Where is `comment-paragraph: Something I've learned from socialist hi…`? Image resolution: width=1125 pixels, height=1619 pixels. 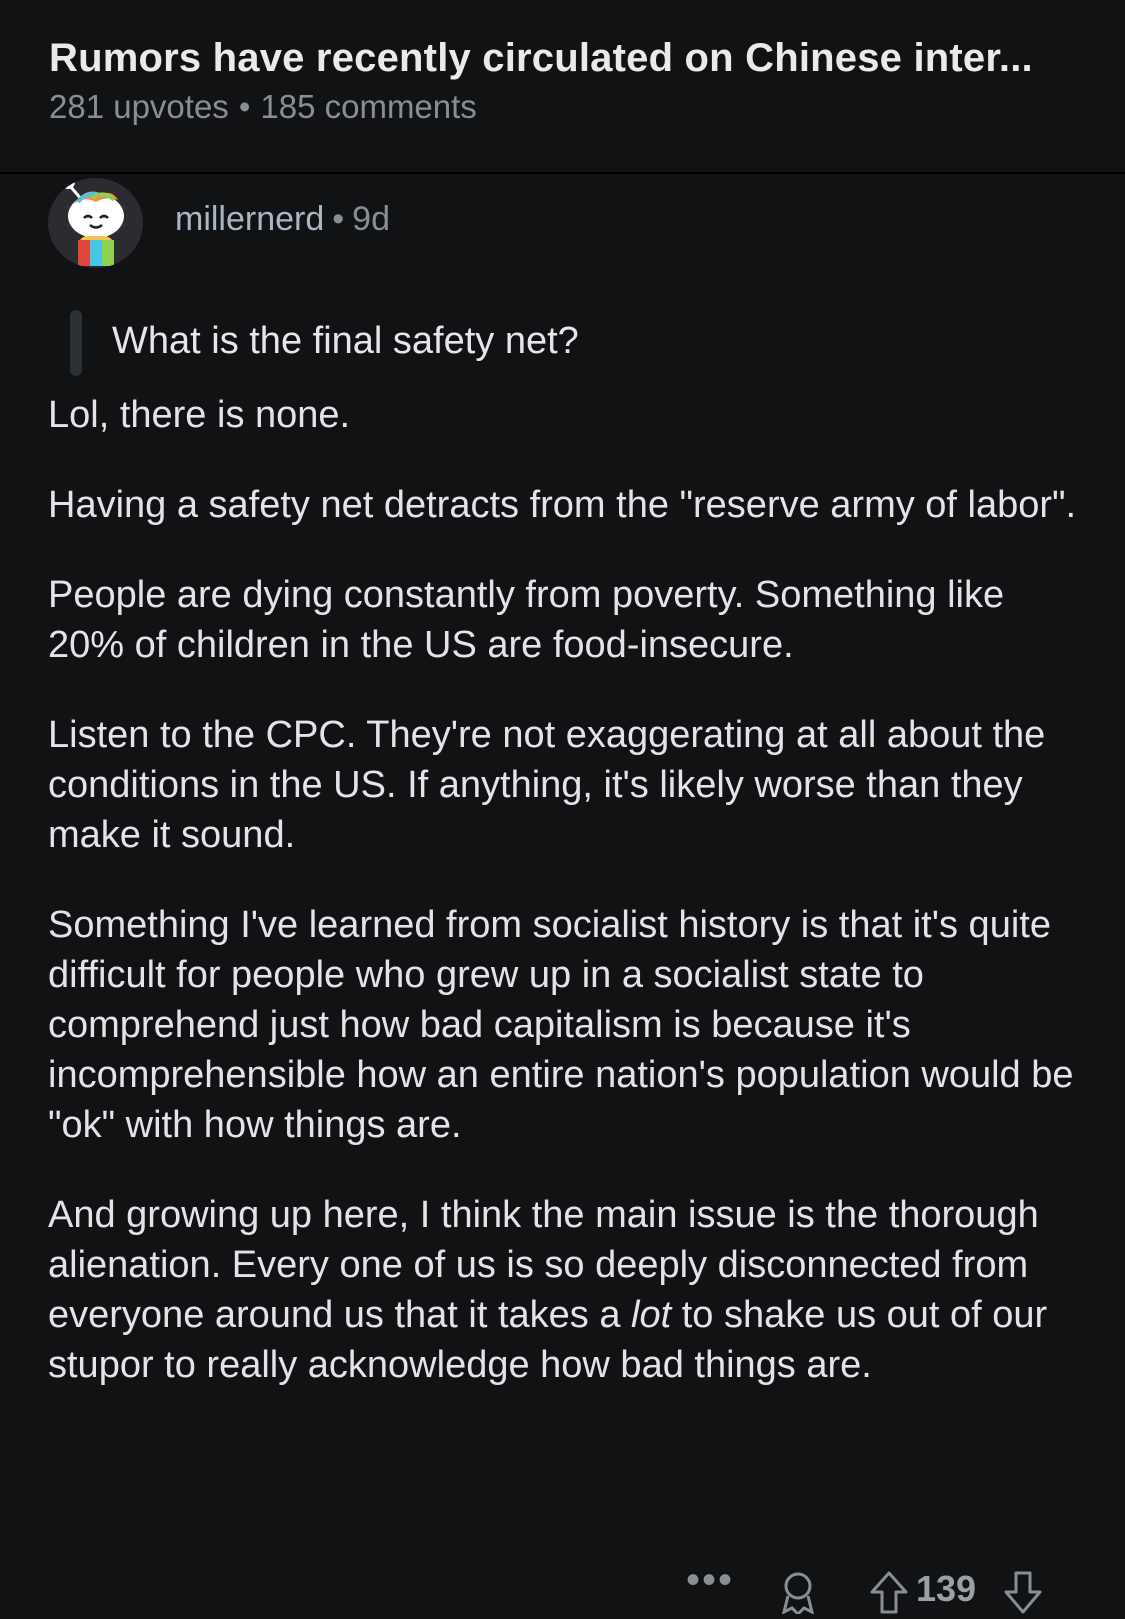 comment-paragraph: Something I've learned from socialist hi… is located at coordinates (561, 1025).